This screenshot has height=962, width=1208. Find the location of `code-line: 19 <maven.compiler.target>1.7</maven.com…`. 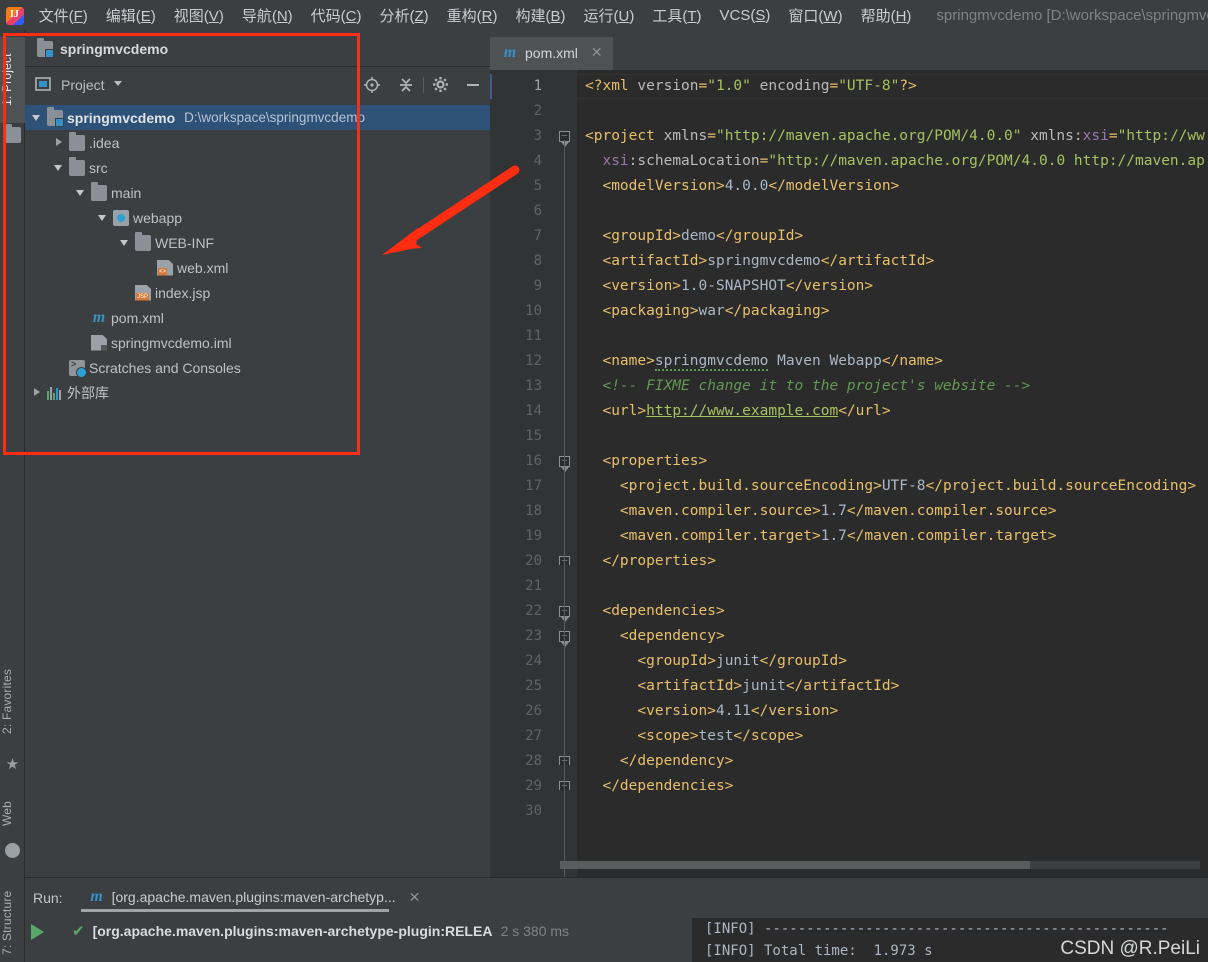

code-line: 19 <maven.compiler.target>1.7</maven.com… is located at coordinates (849, 536).